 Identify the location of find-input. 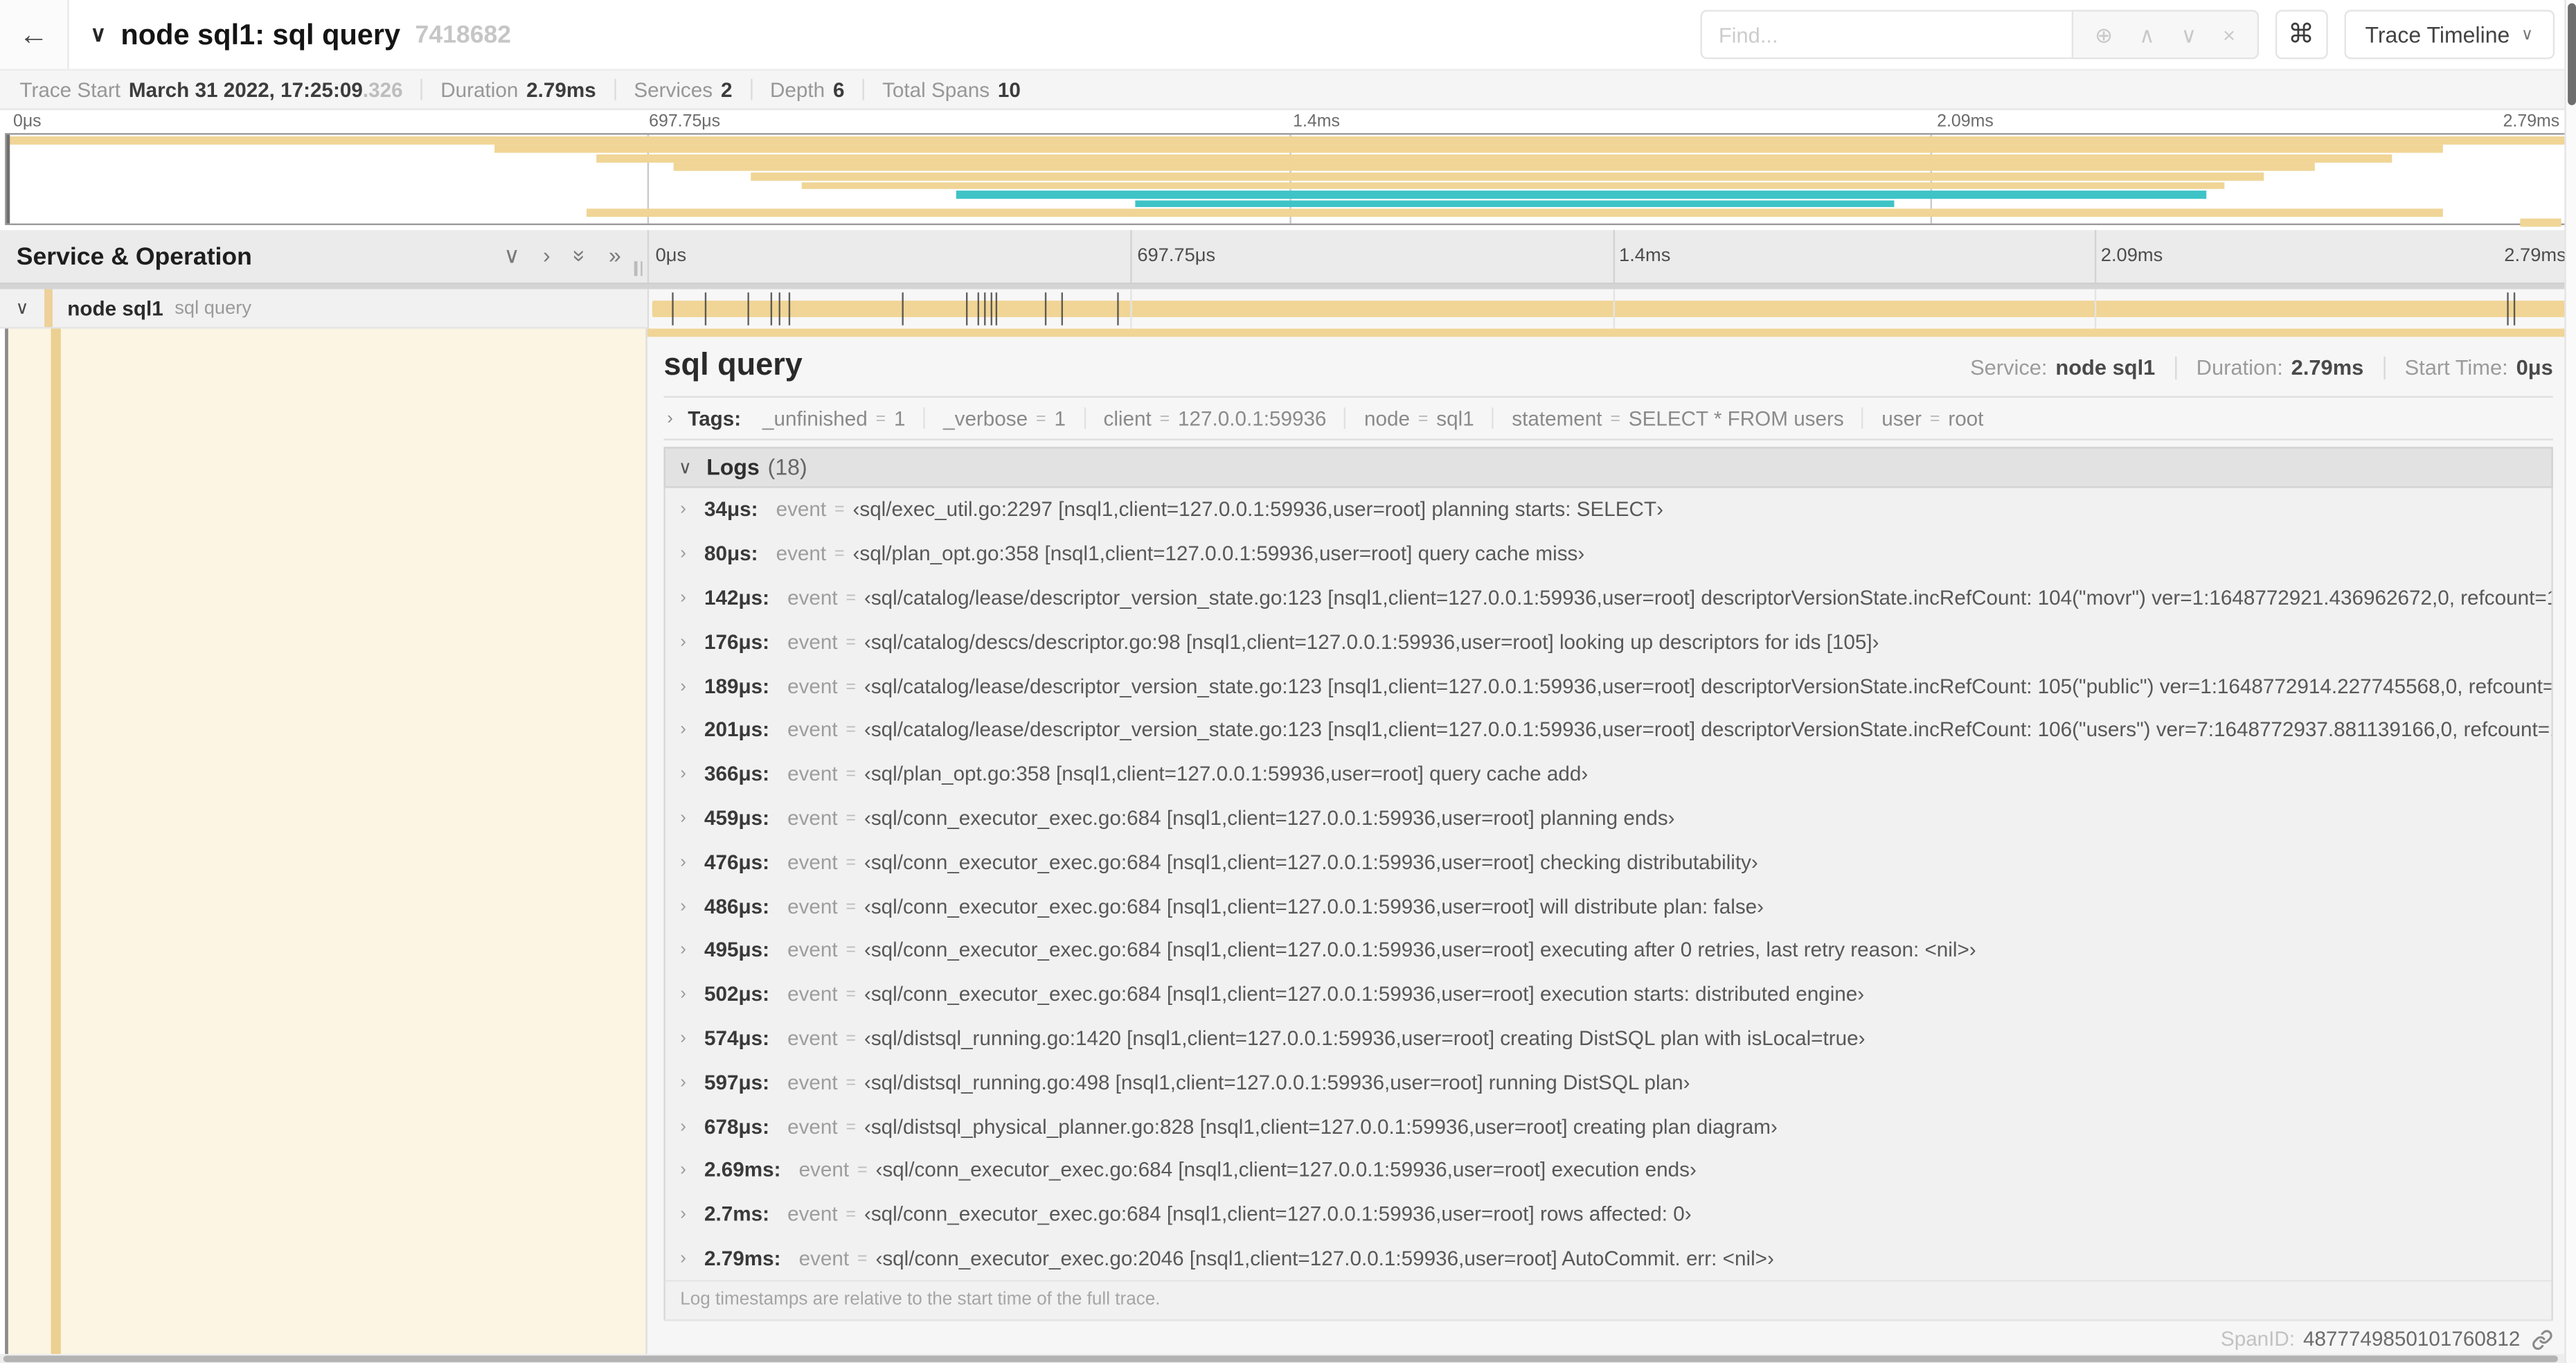
(1886, 35).